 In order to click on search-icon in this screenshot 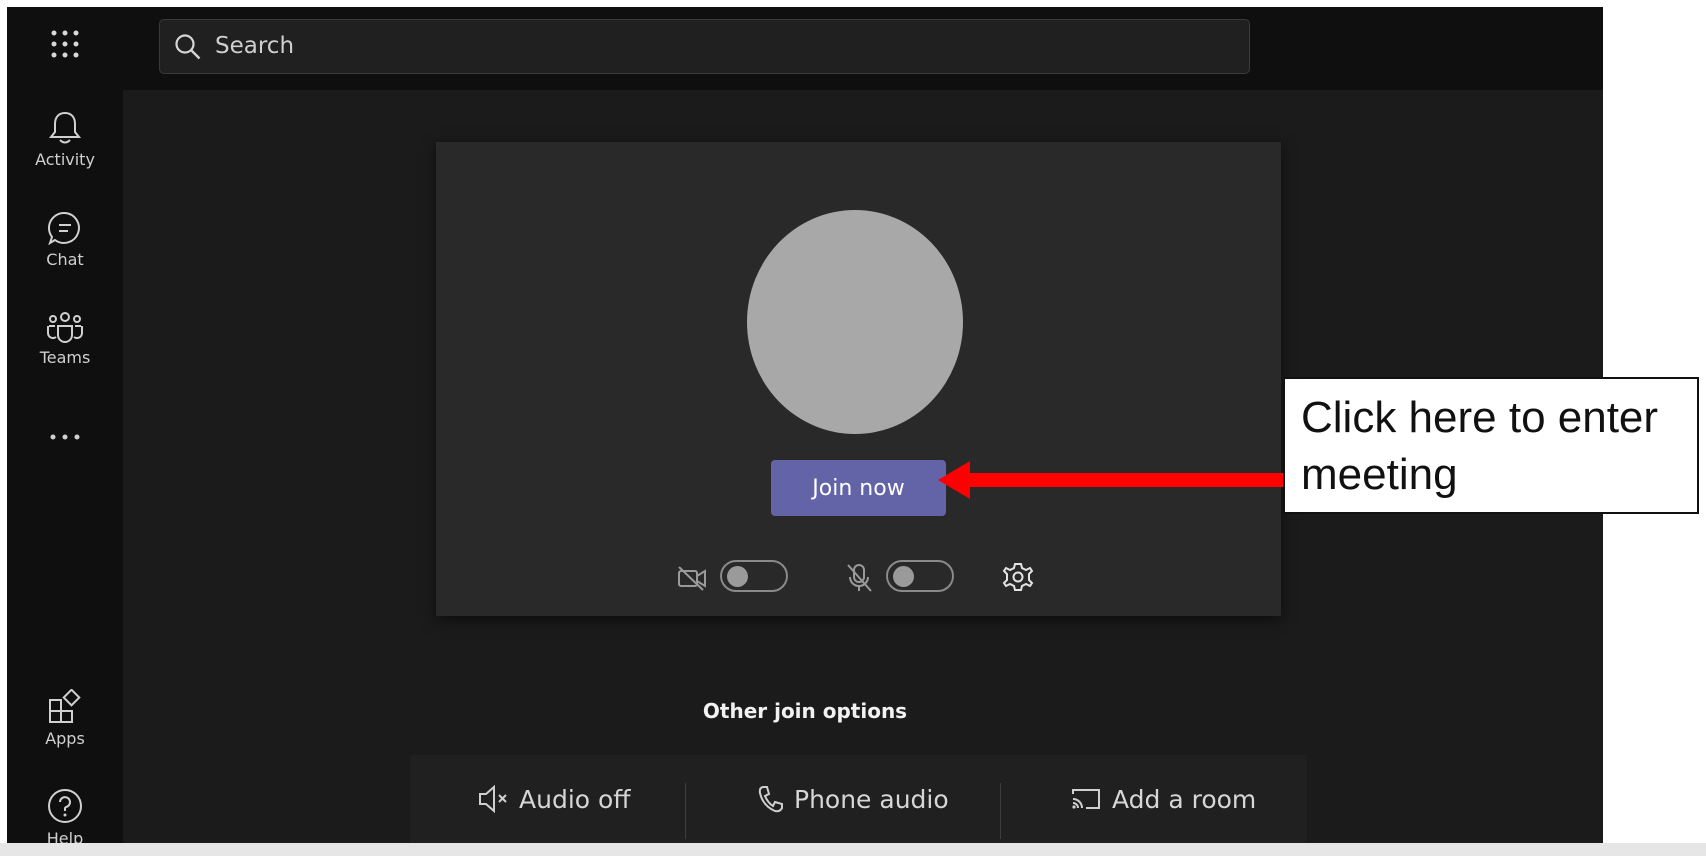, I will do `click(188, 47)`.